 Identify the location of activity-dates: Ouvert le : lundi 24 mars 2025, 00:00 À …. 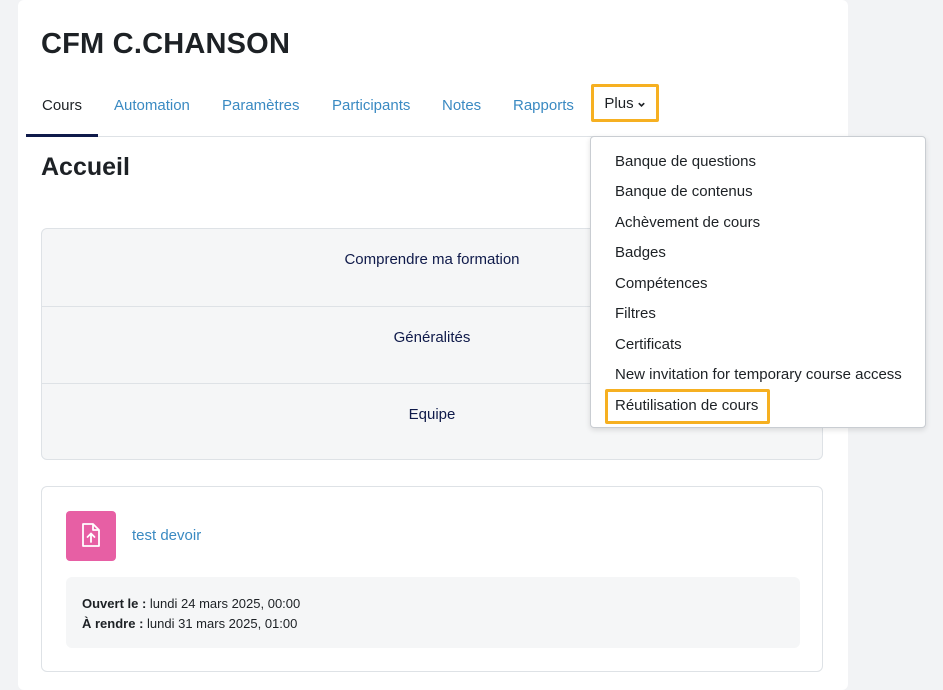
(433, 612).